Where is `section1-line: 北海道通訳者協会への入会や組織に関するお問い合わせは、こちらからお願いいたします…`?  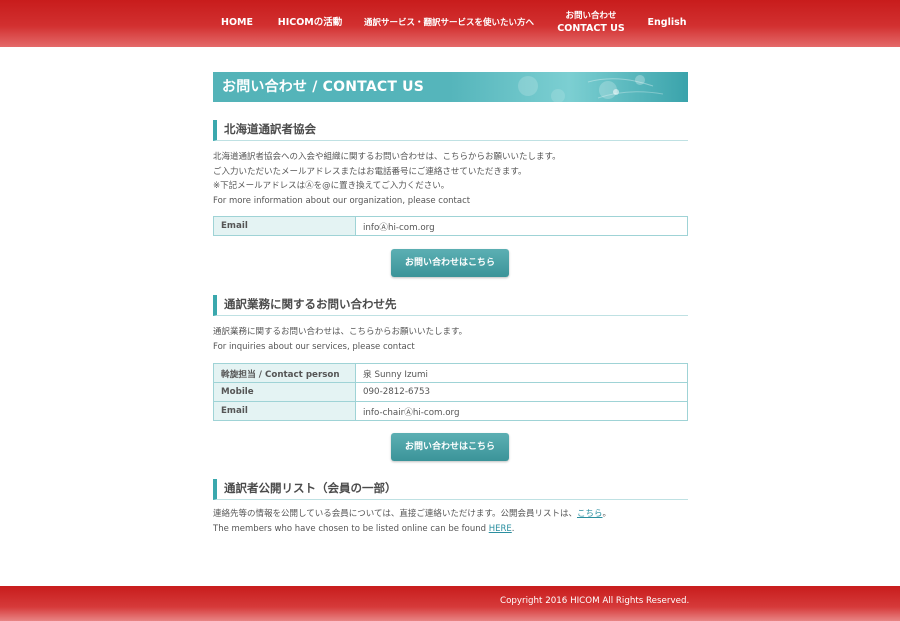 section1-line: 北海道通訳者協会への入会や組織に関するお問い合わせは、こちらからお願いいたします… is located at coordinates (387, 157).